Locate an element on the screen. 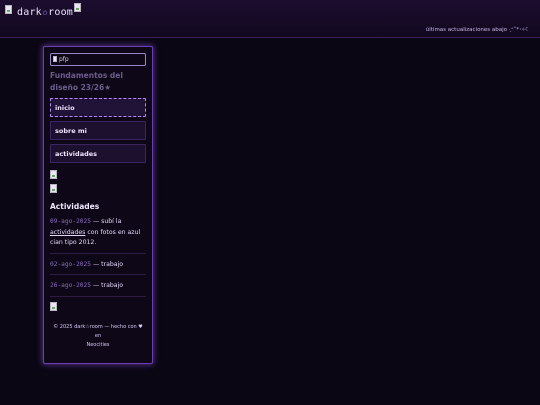 This screenshot has width=540, height=405. status-text: Fundamentos del diseño 23/26★ is located at coordinates (86, 81).